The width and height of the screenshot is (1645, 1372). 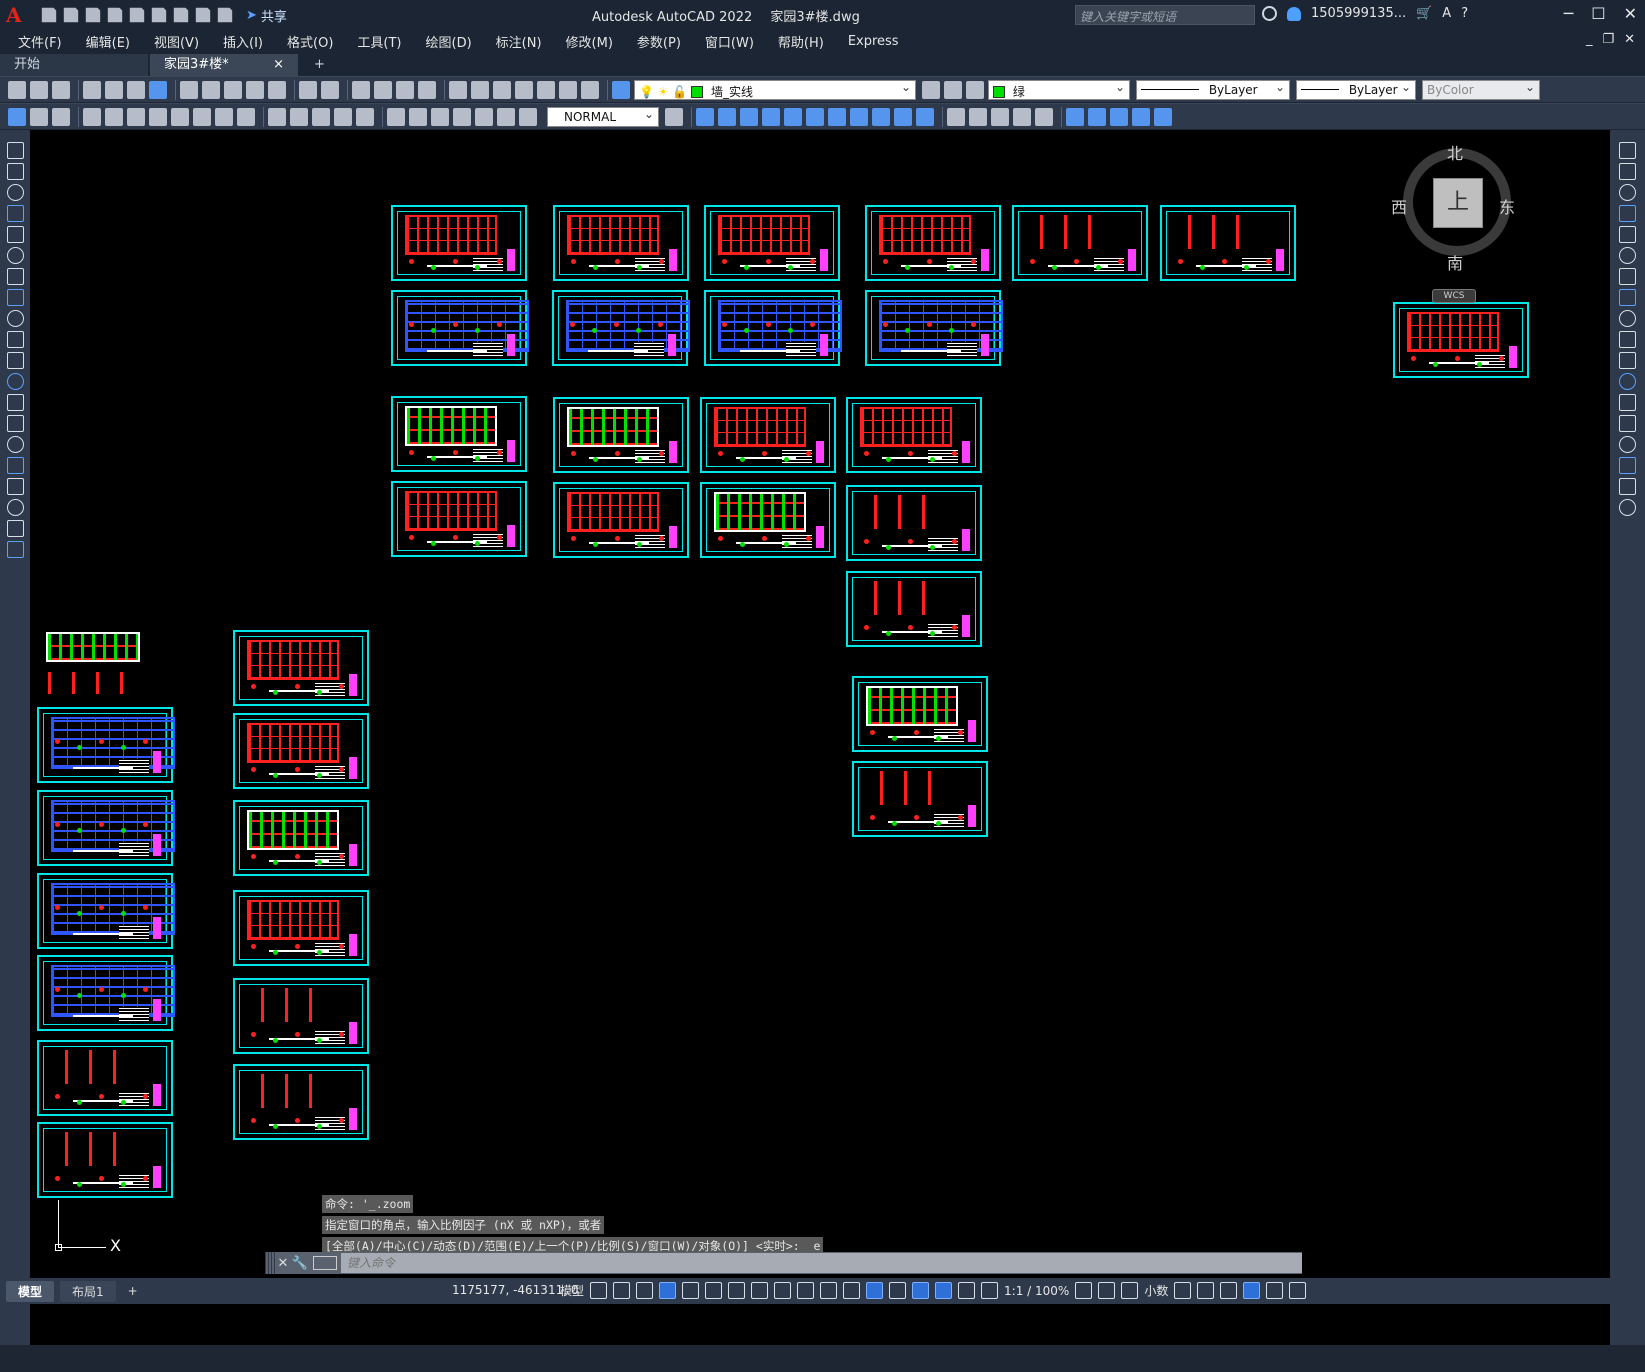 I want to click on view-right-icon, so click(x=771, y=116).